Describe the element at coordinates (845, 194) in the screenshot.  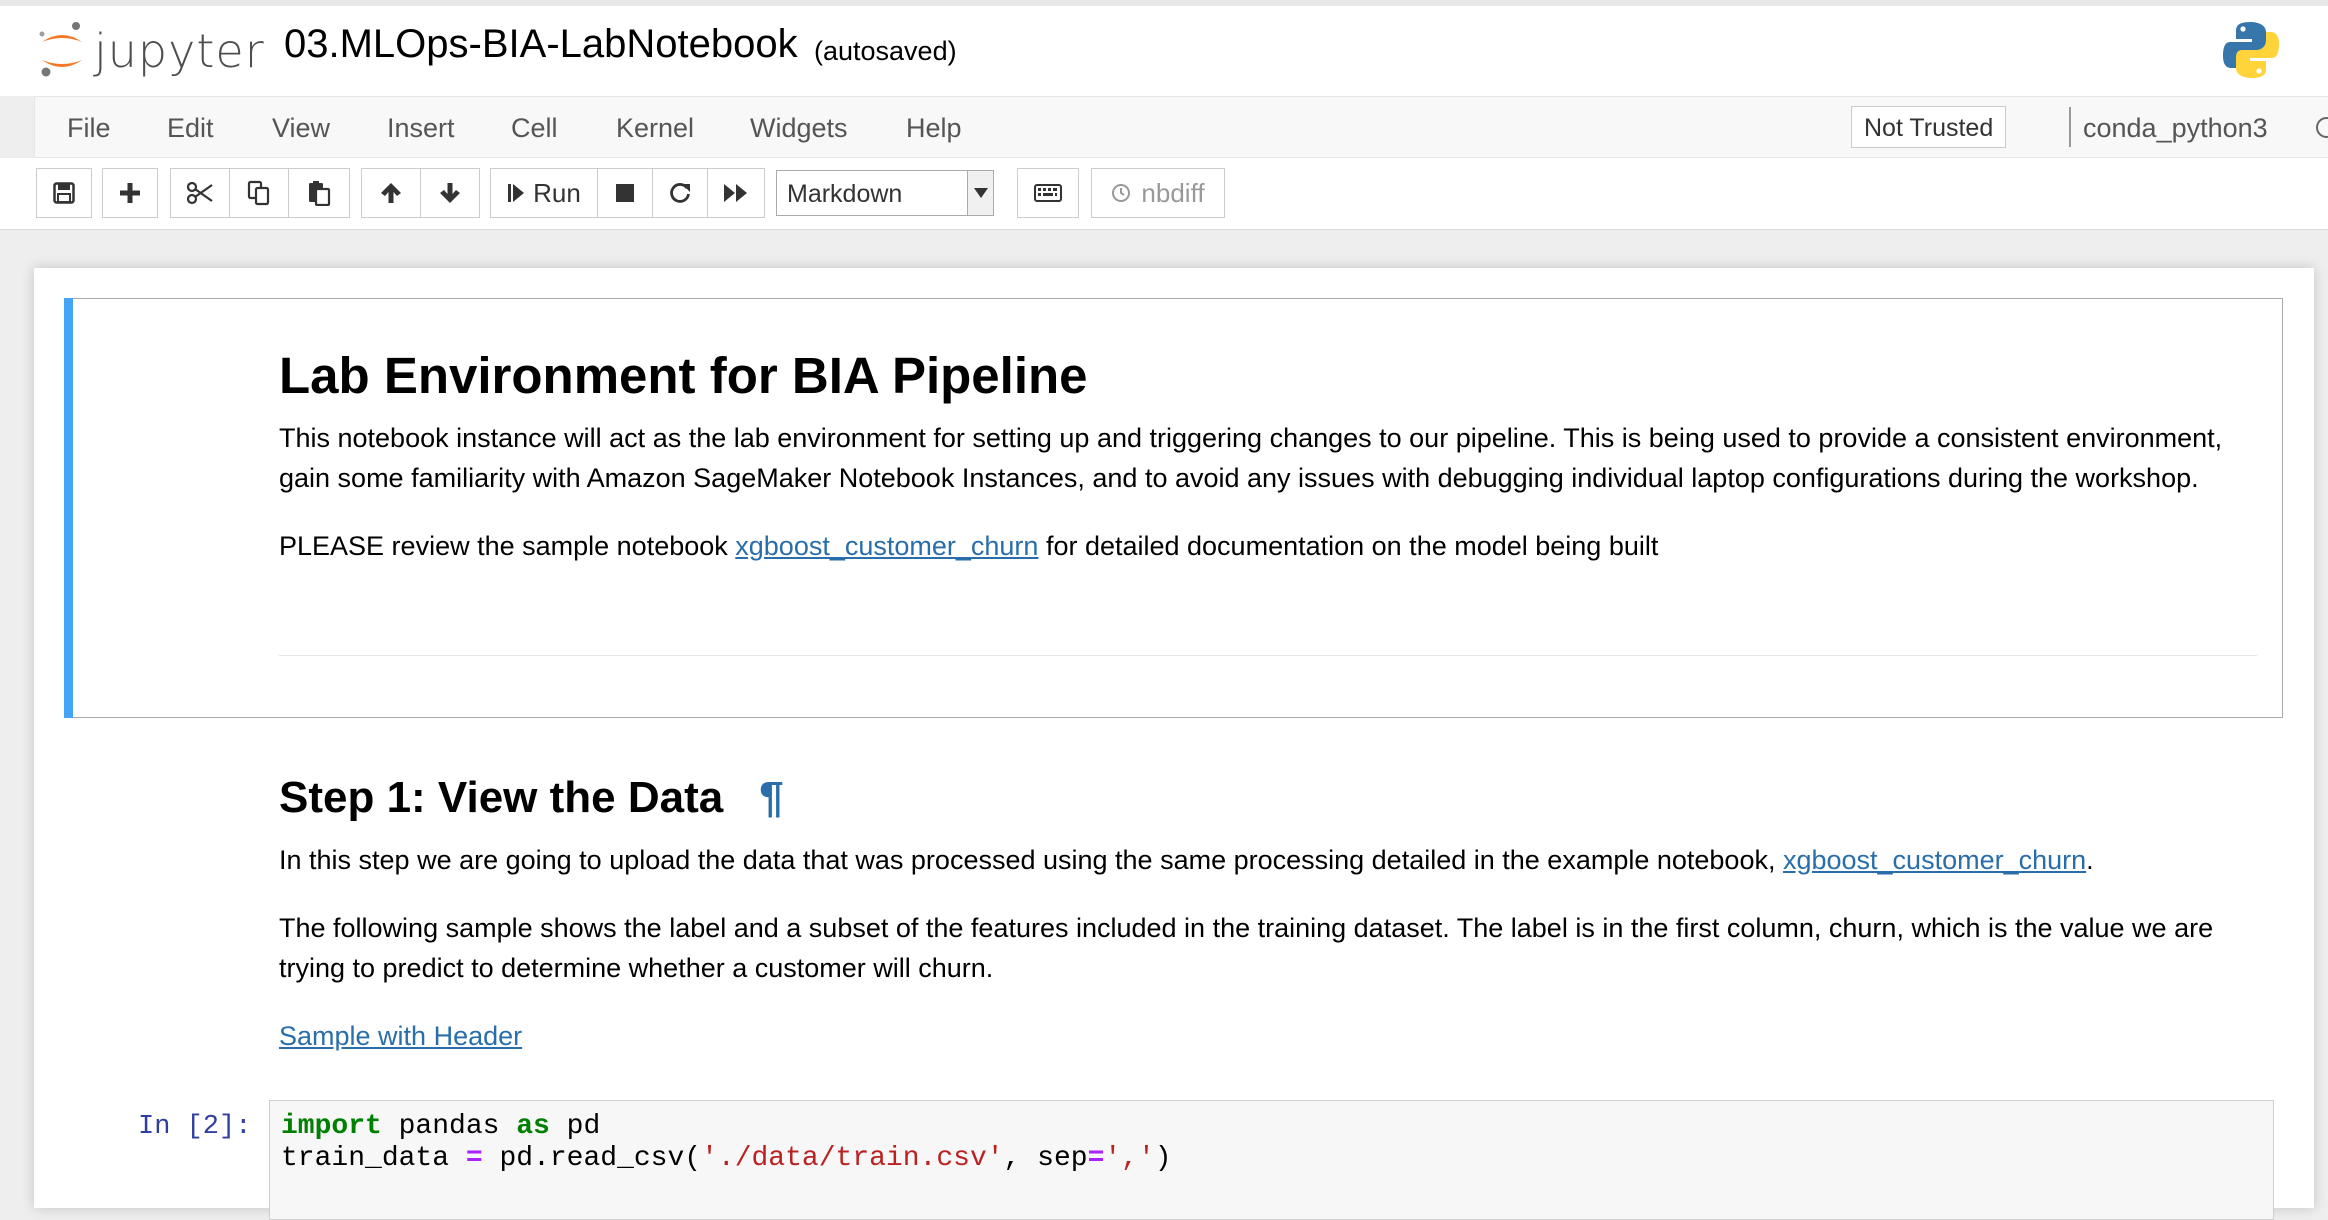
I see `cell-type-value: Markdown` at that location.